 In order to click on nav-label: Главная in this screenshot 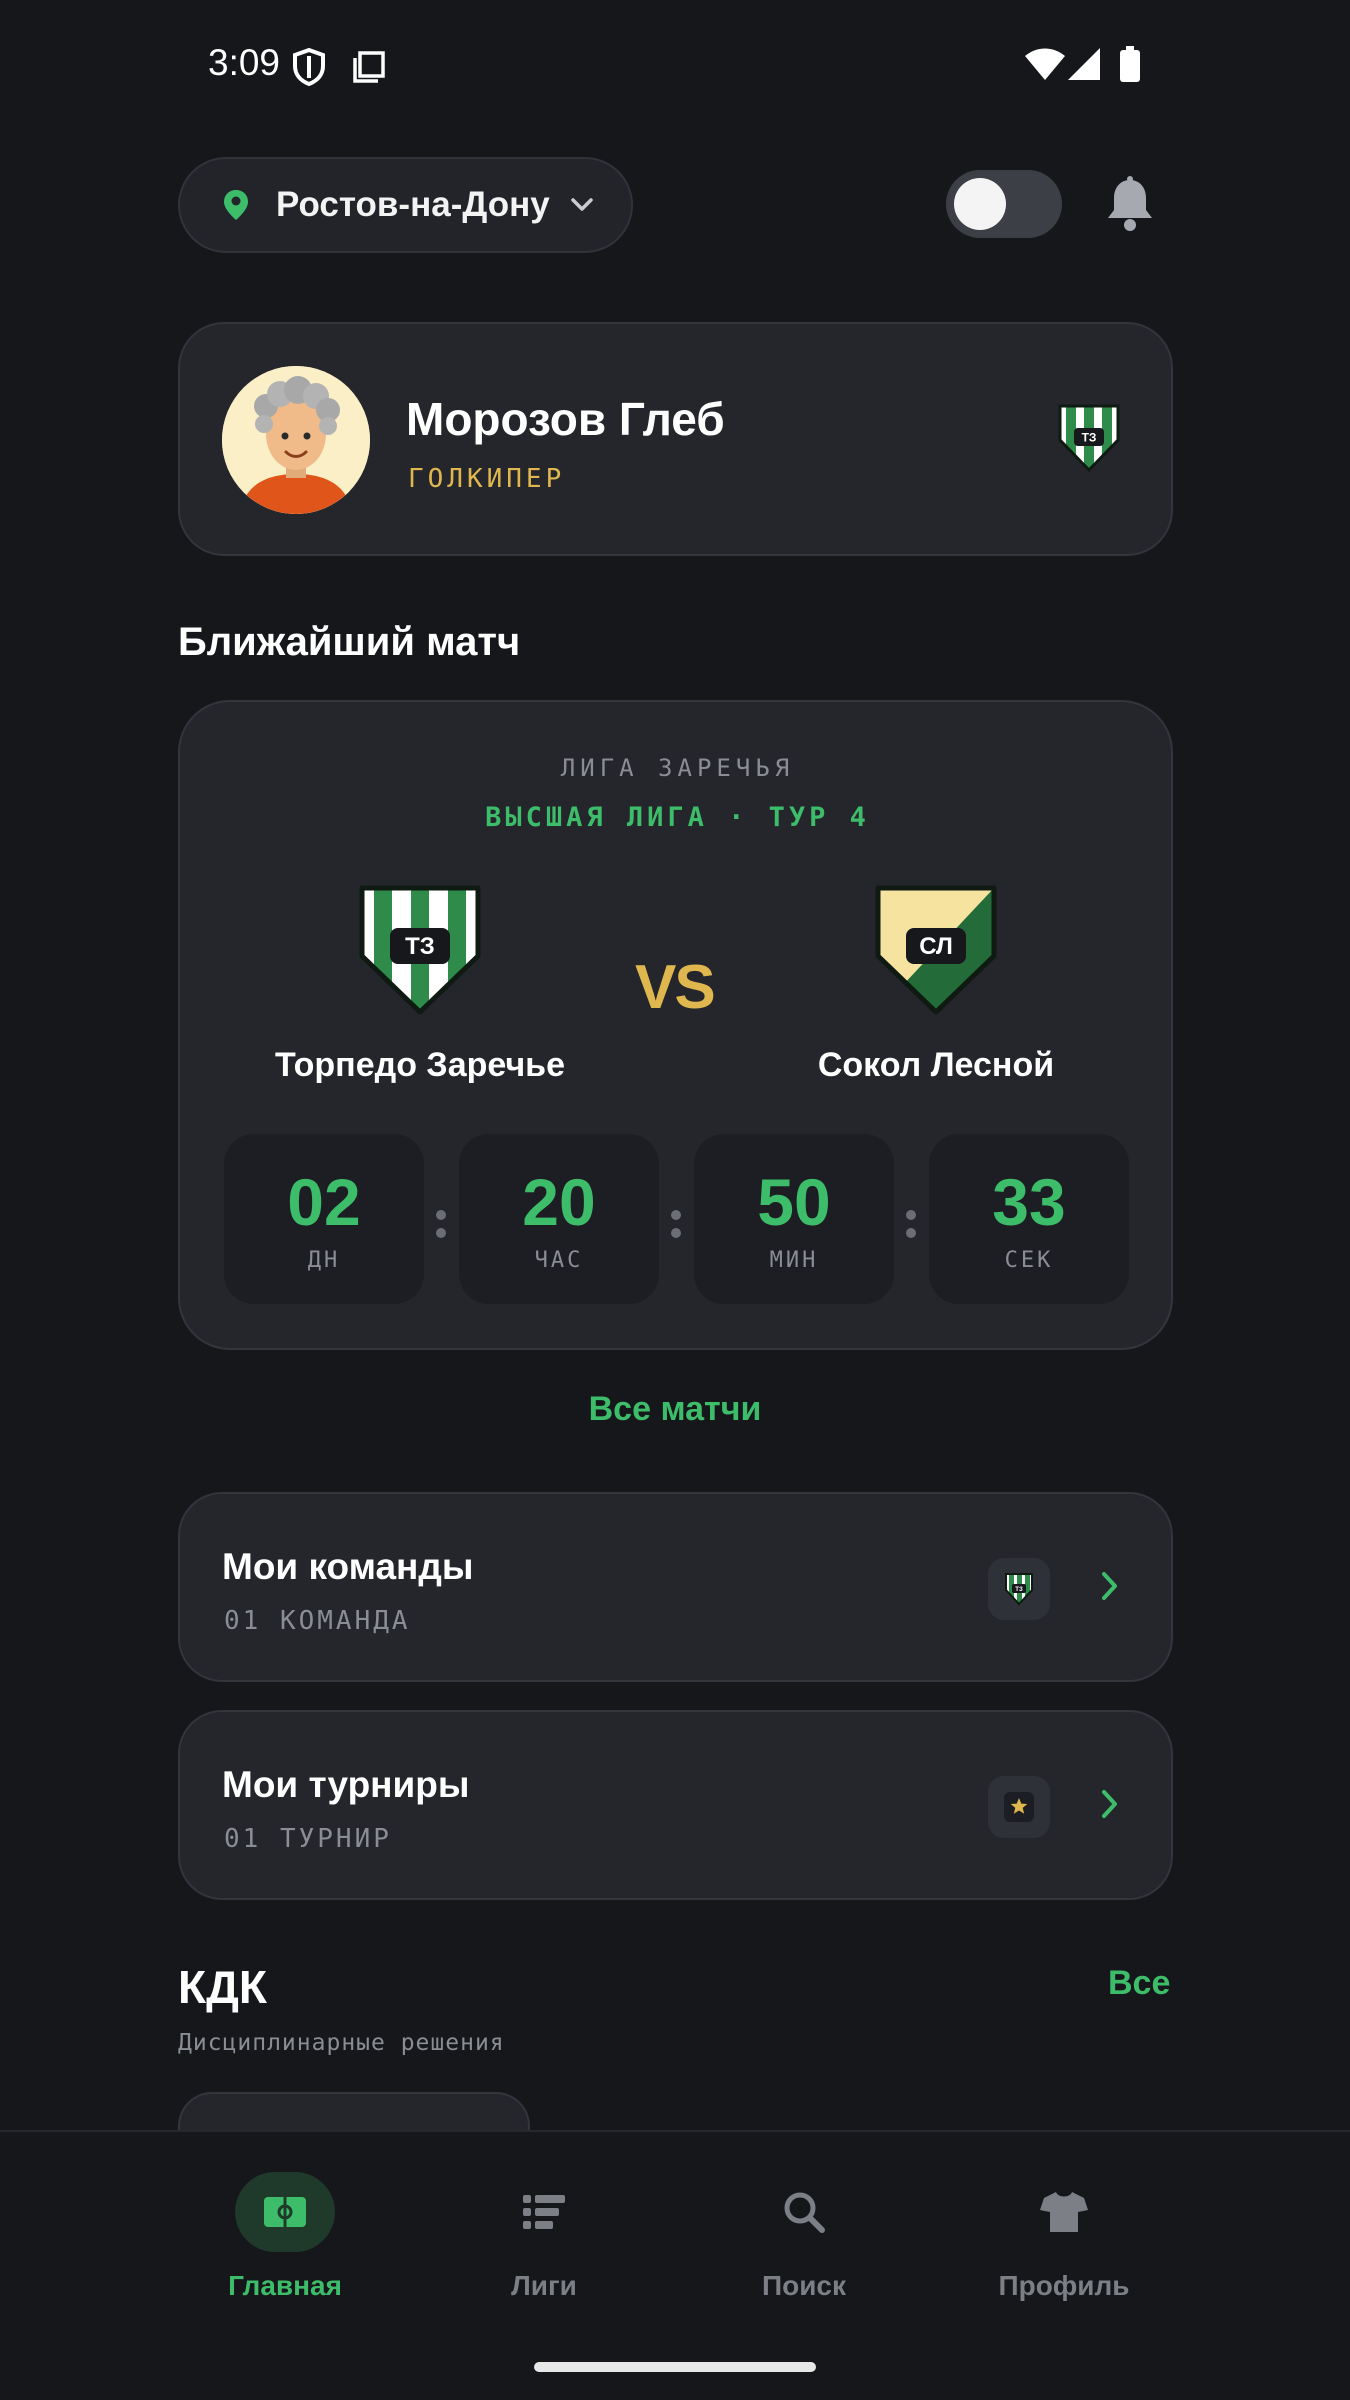, I will do `click(285, 2285)`.